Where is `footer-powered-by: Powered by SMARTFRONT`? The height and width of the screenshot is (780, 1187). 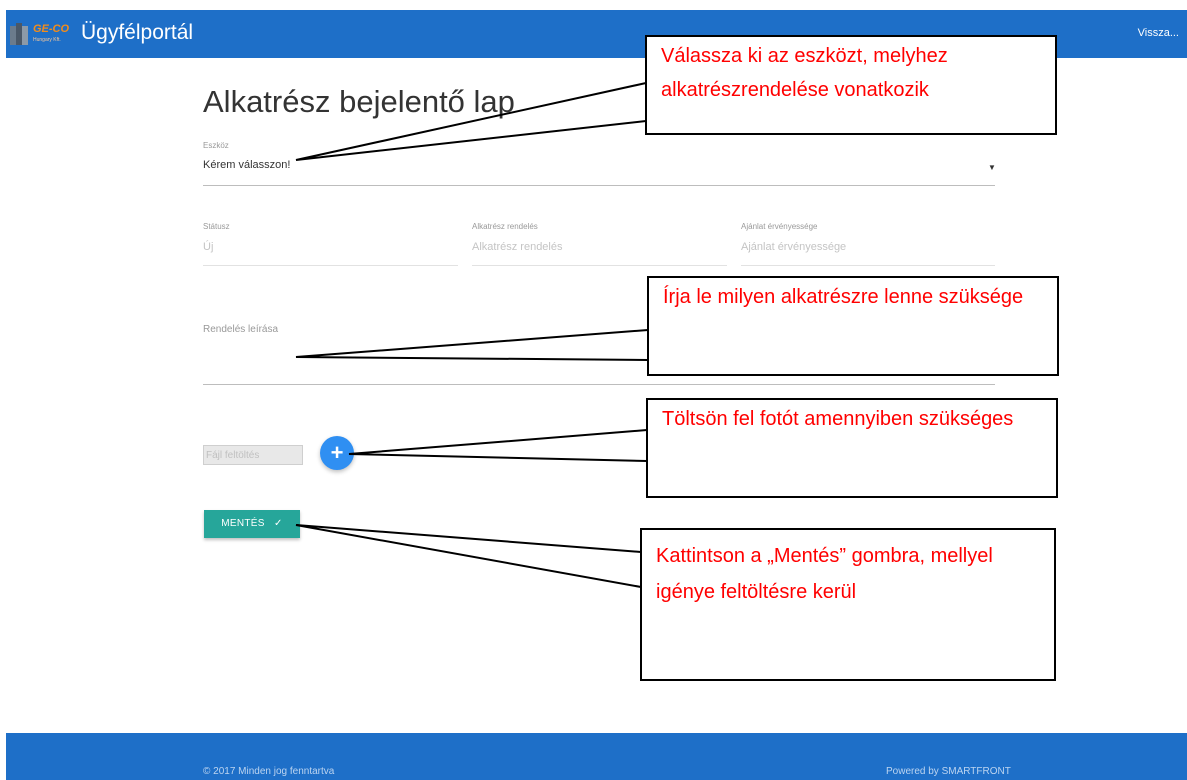
footer-powered-by: Powered by SMARTFRONT is located at coordinates (948, 771).